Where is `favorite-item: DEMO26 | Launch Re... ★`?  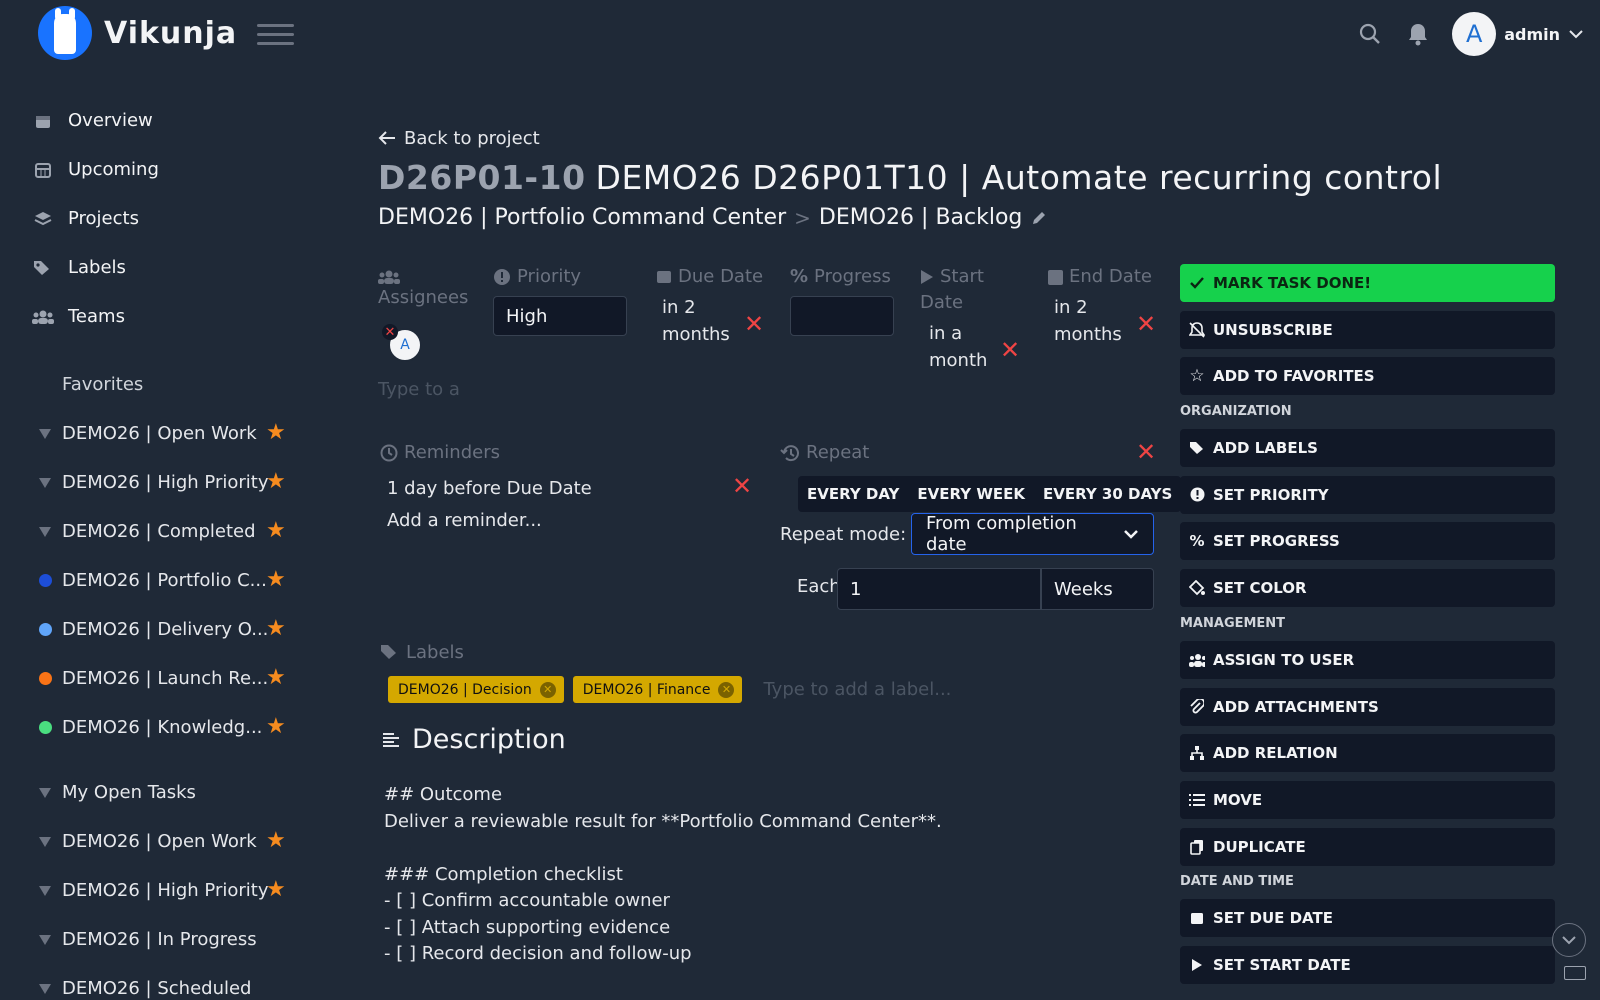
favorite-item: DEMO26 | Launch Re... ★ is located at coordinates (182, 678).